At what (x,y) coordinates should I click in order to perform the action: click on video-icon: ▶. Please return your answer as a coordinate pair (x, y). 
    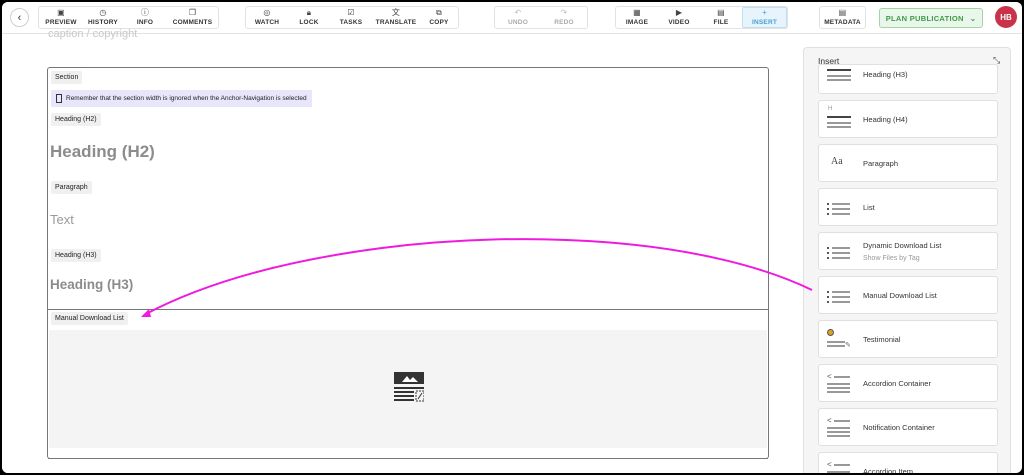
    Looking at the image, I should click on (679, 12).